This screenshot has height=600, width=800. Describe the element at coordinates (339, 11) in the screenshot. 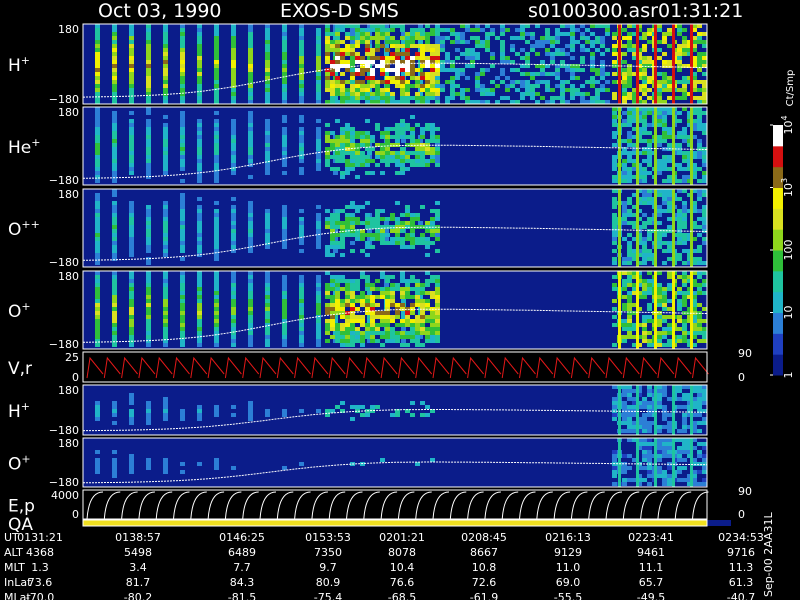

I see `header-mission: EXOS-D SMS` at that location.